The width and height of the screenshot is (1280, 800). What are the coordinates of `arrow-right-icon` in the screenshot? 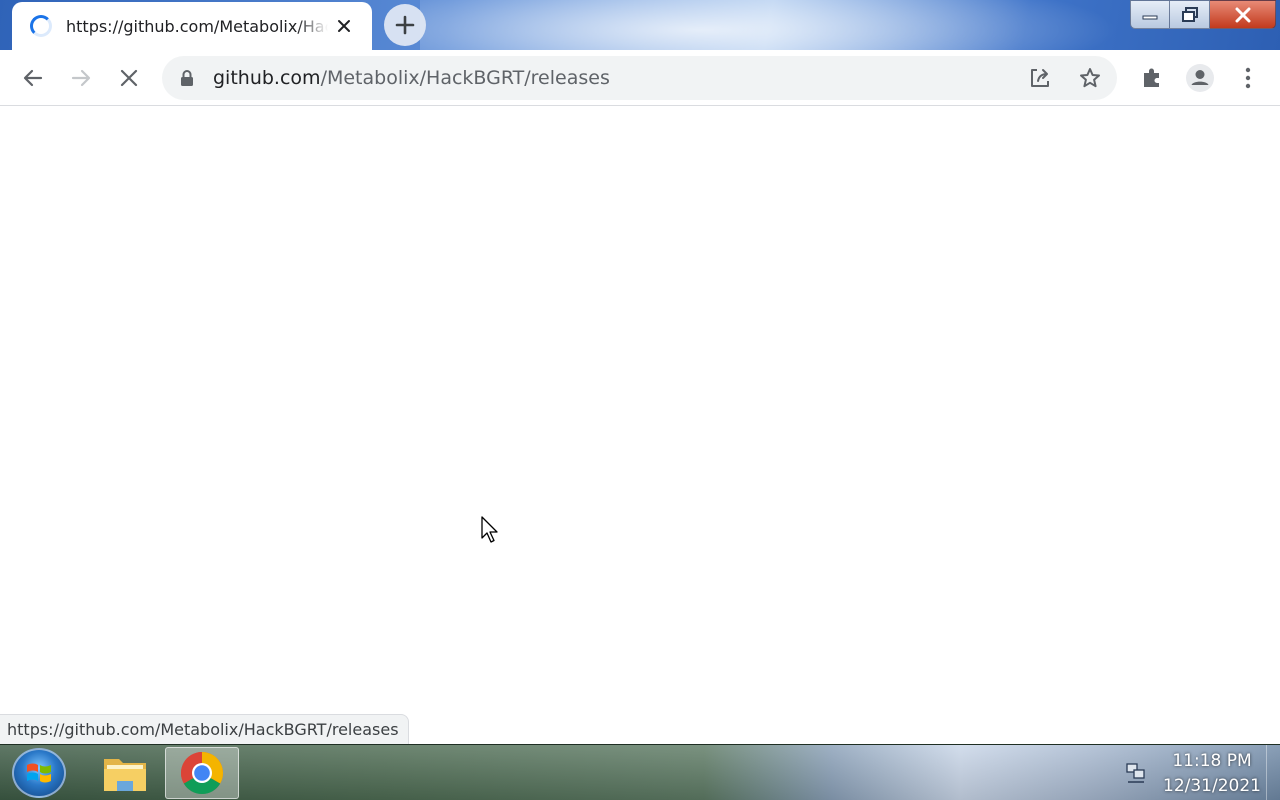 It's located at (81, 78).